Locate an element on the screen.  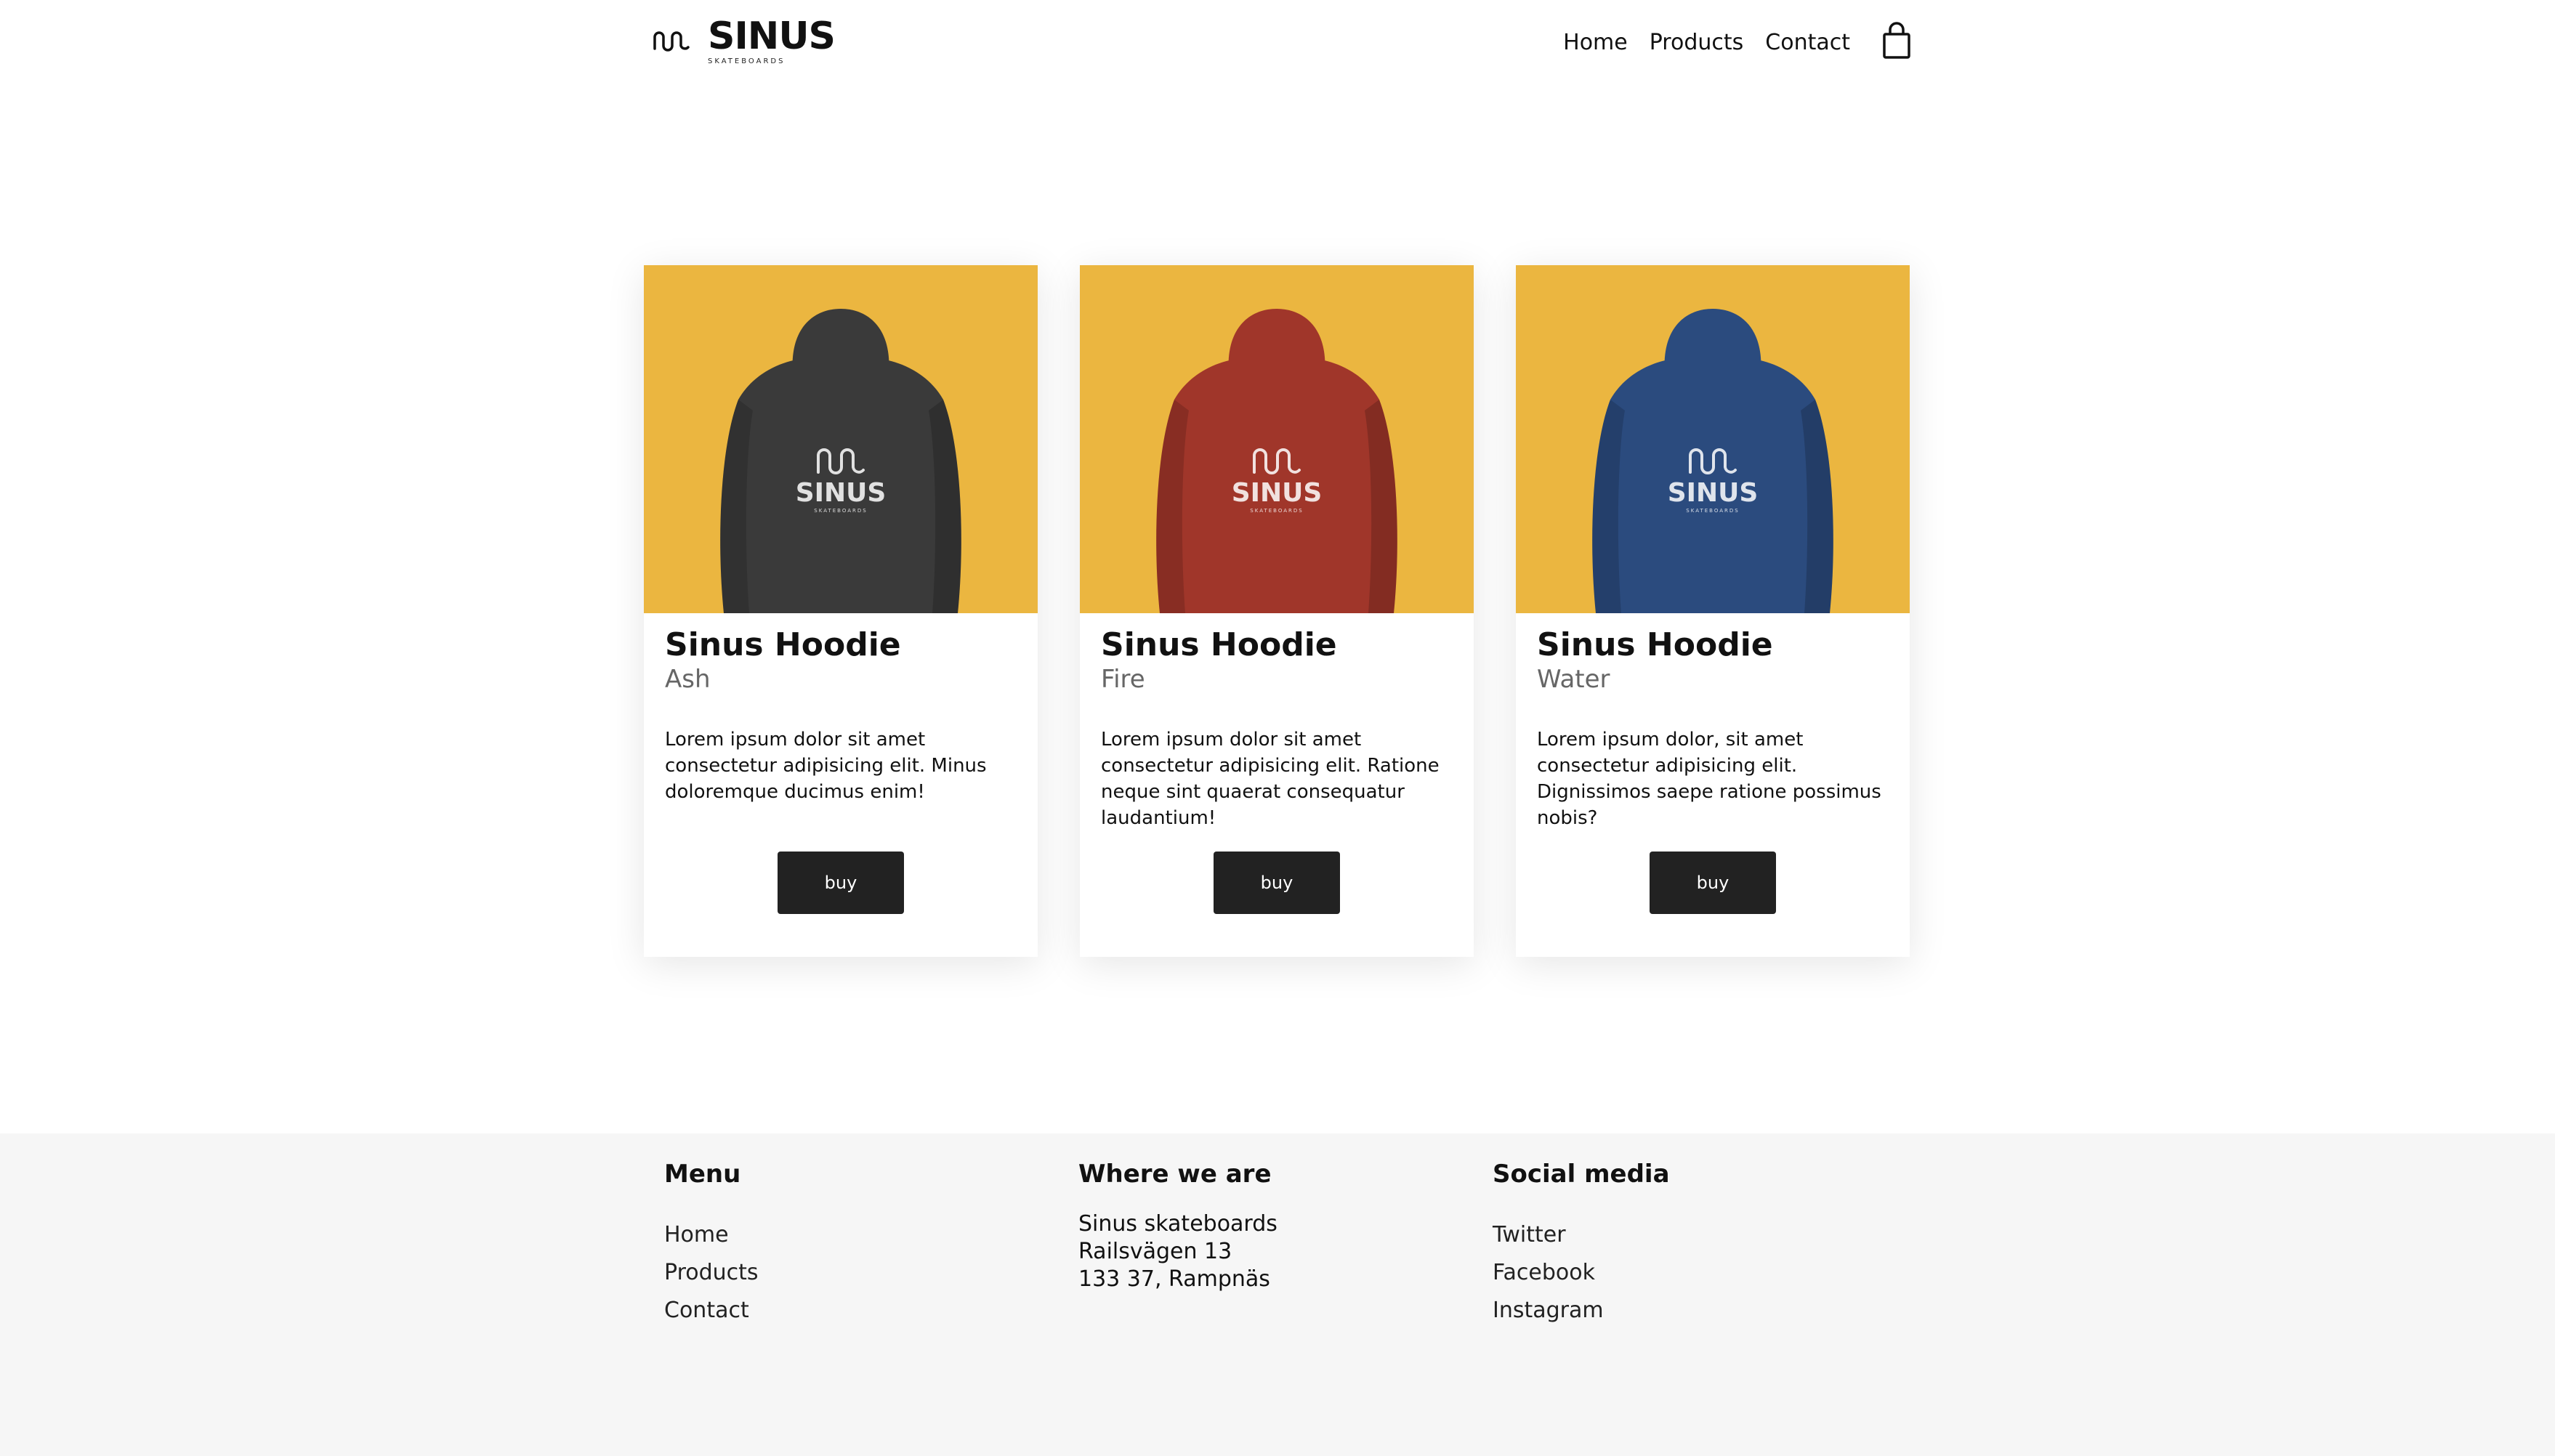
social-link-instagram: Instagram is located at coordinates (1700, 1311).